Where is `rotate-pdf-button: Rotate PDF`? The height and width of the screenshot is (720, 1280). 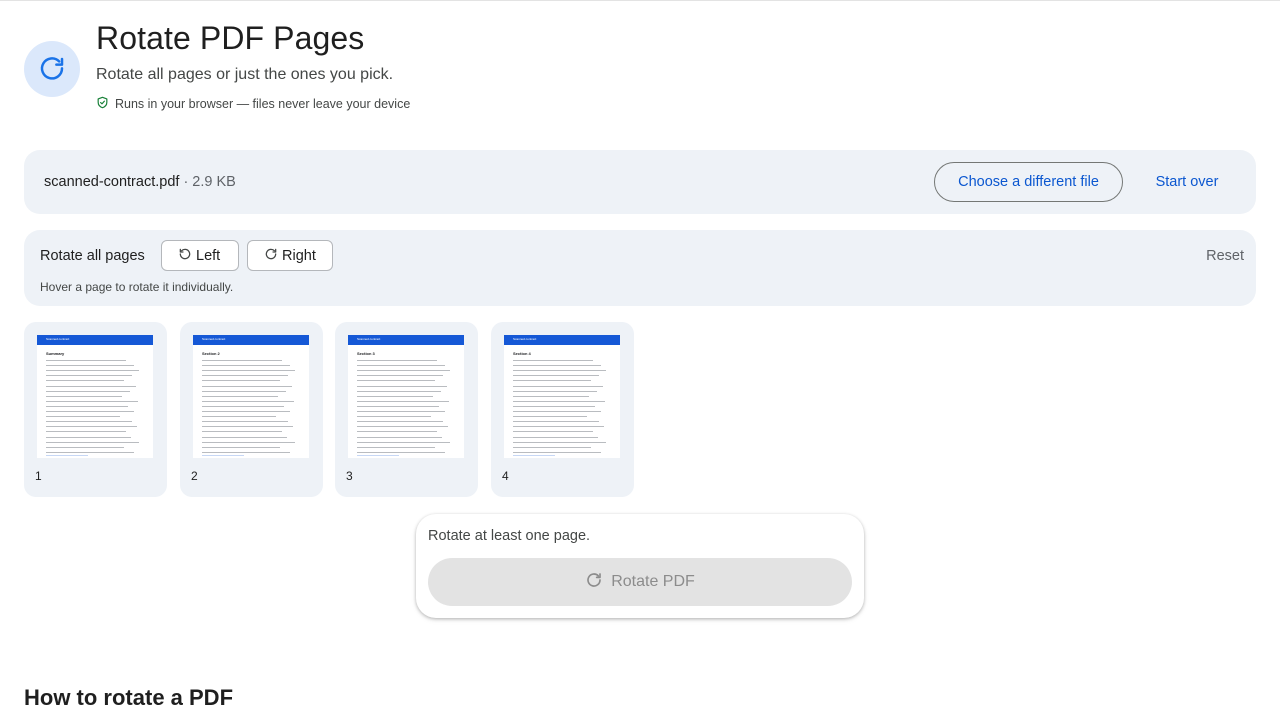 rotate-pdf-button: Rotate PDF is located at coordinates (640, 582).